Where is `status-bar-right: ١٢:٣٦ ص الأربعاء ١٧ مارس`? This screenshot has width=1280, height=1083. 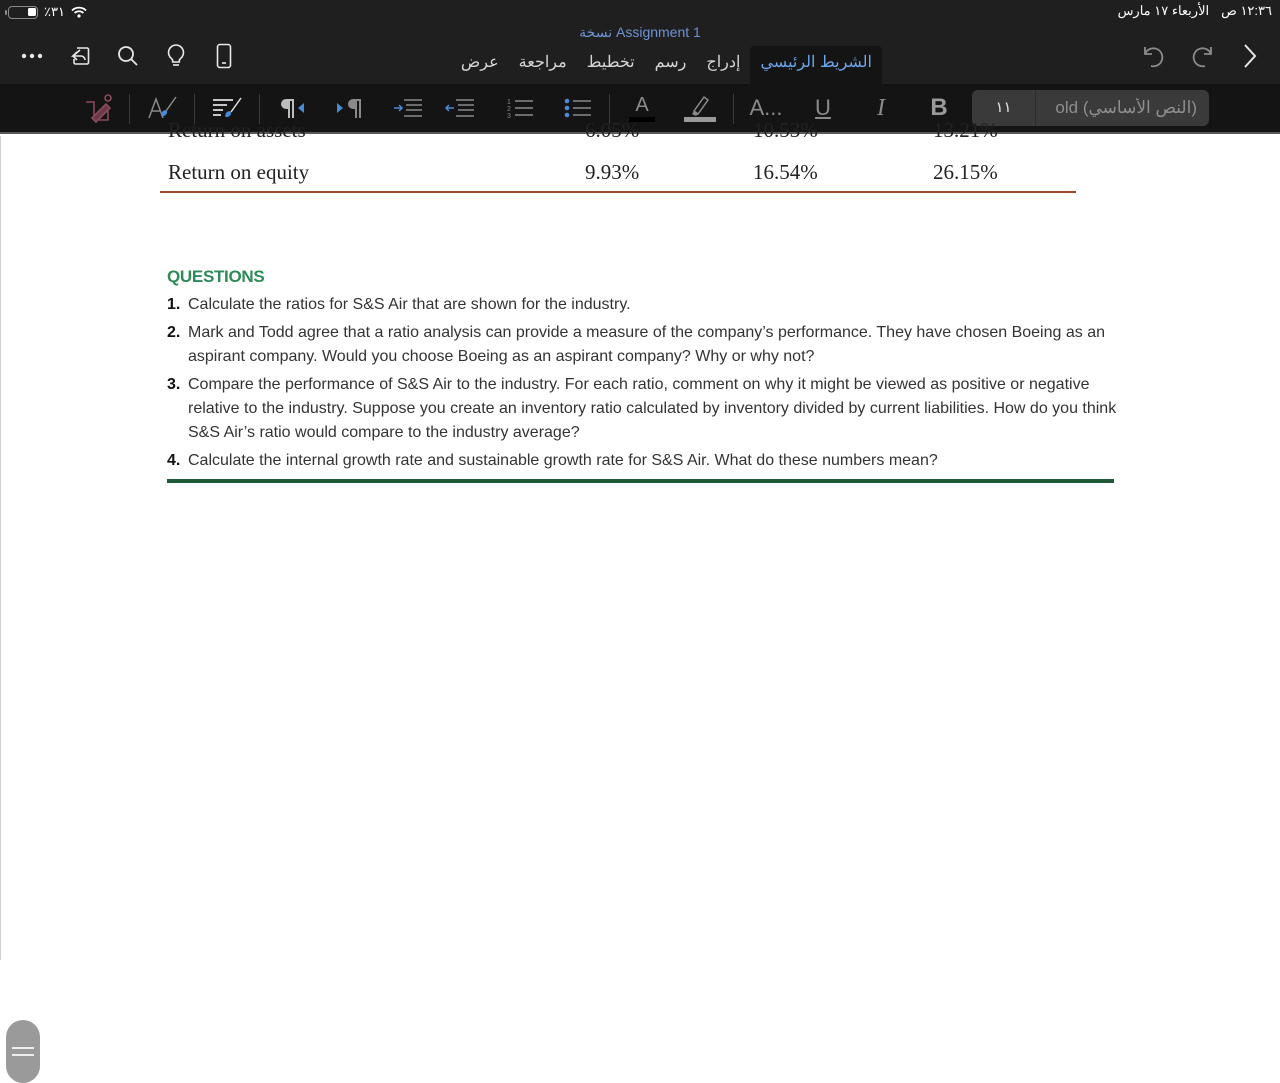 status-bar-right: ١٢:٣٦ ص الأربعاء ١٧ مارس is located at coordinates (1195, 11).